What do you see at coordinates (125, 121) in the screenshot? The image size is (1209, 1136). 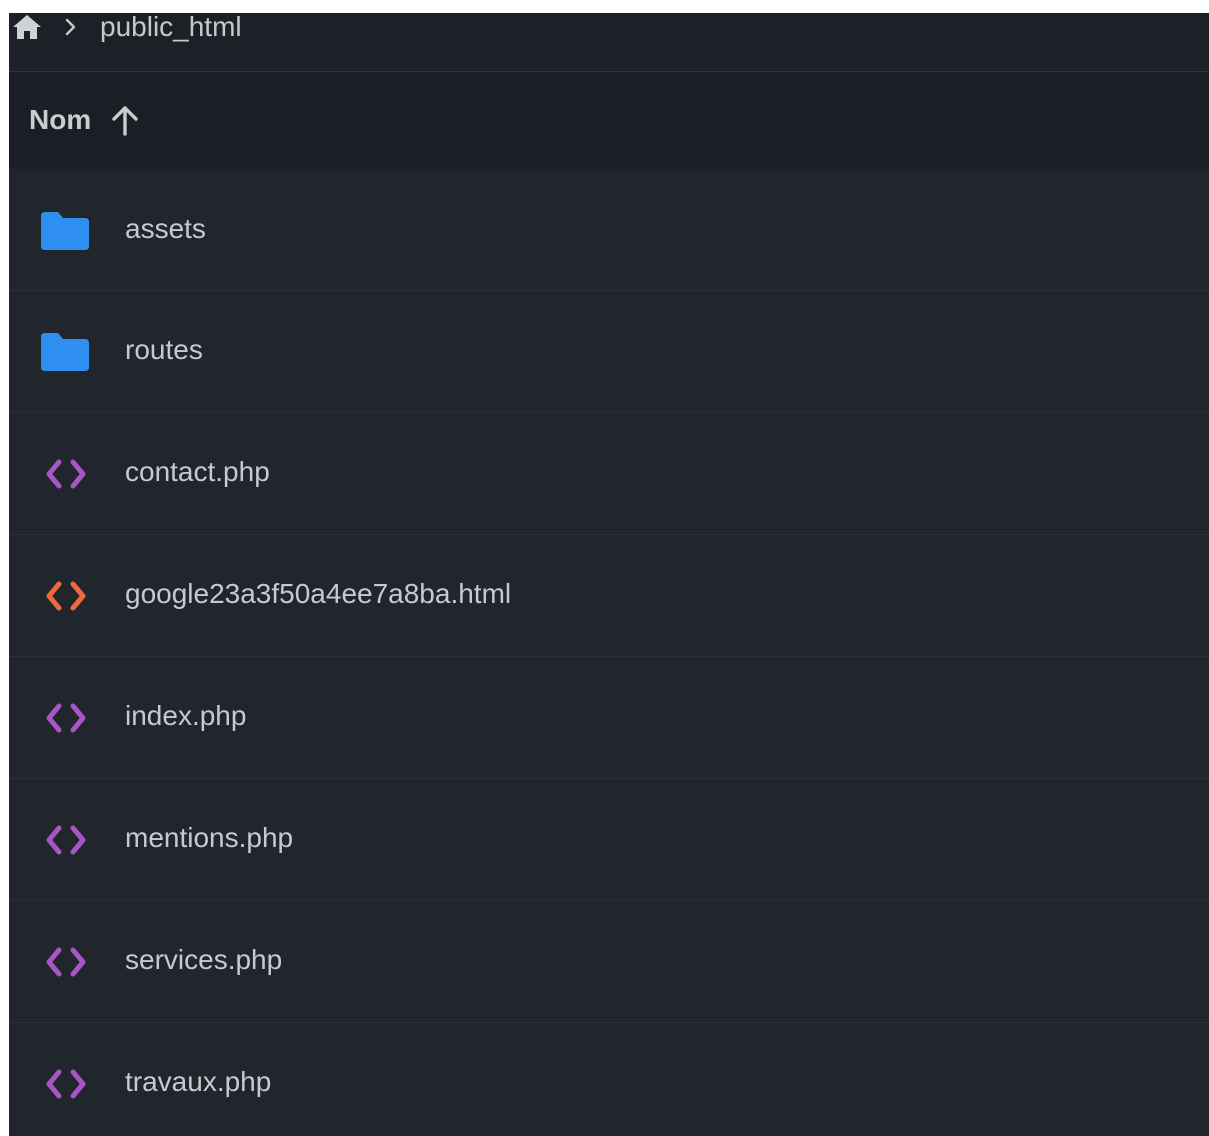 I see `arrow-up-icon` at bounding box center [125, 121].